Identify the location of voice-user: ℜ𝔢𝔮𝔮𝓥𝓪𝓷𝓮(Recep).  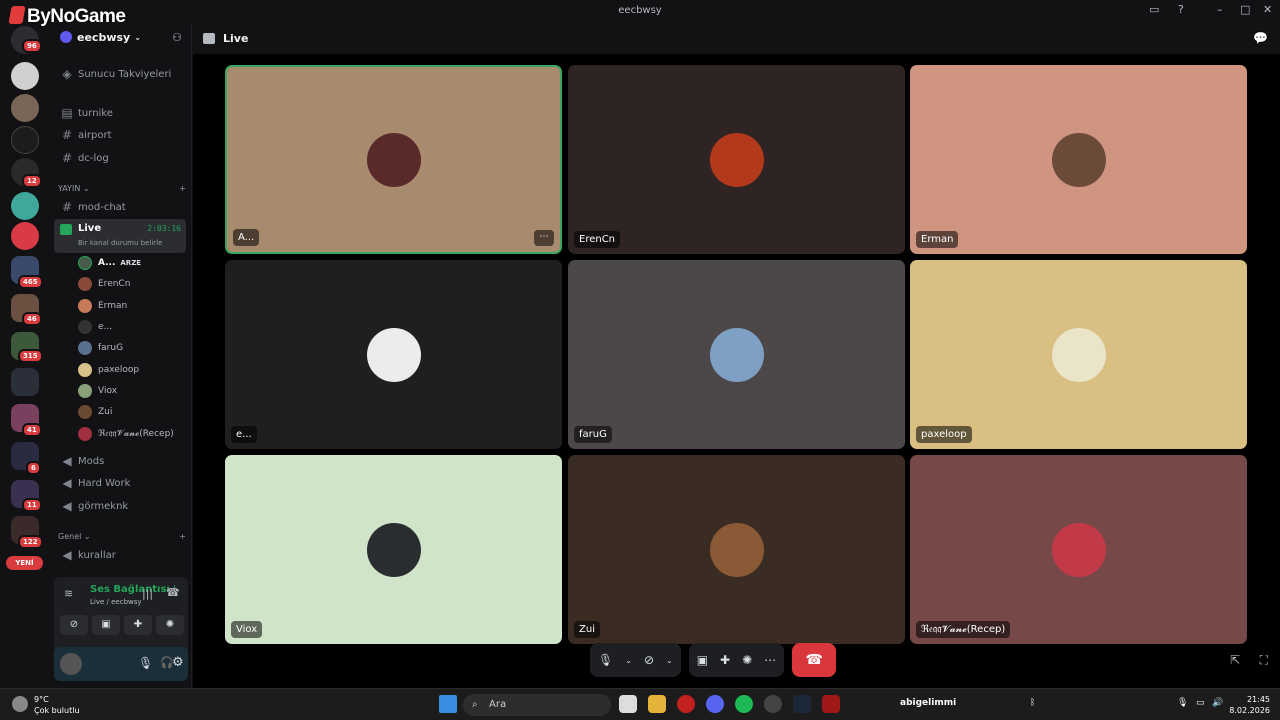
(132, 434).